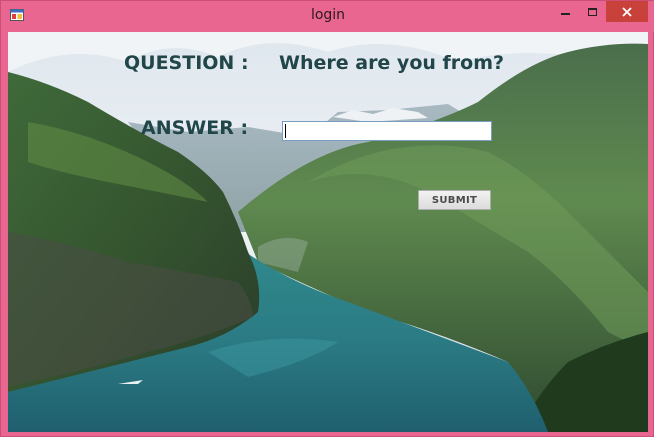  I want to click on close-button, so click(627, 11).